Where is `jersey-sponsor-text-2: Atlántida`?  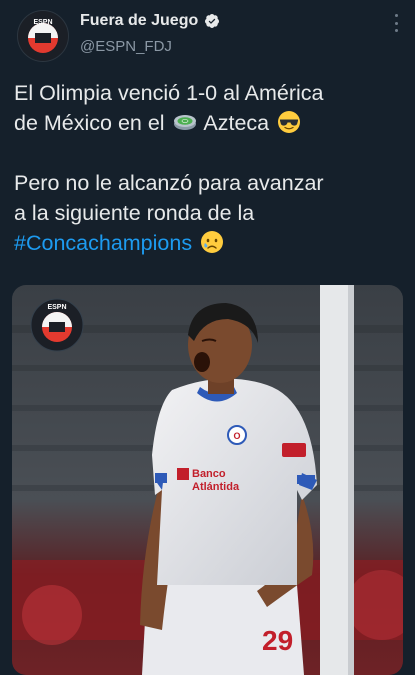
jersey-sponsor-text-2: Atlántida is located at coordinates (216, 487).